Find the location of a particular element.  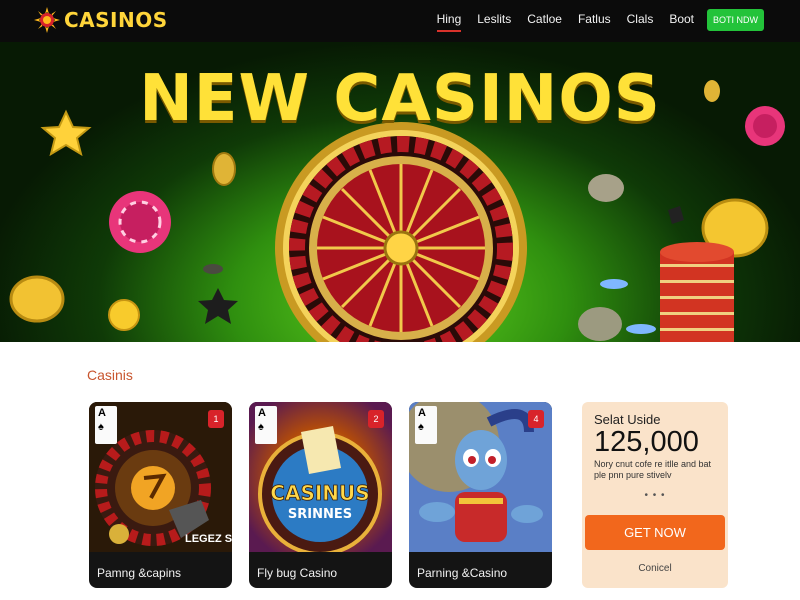

cancel-link: Conicel is located at coordinates (655, 568).